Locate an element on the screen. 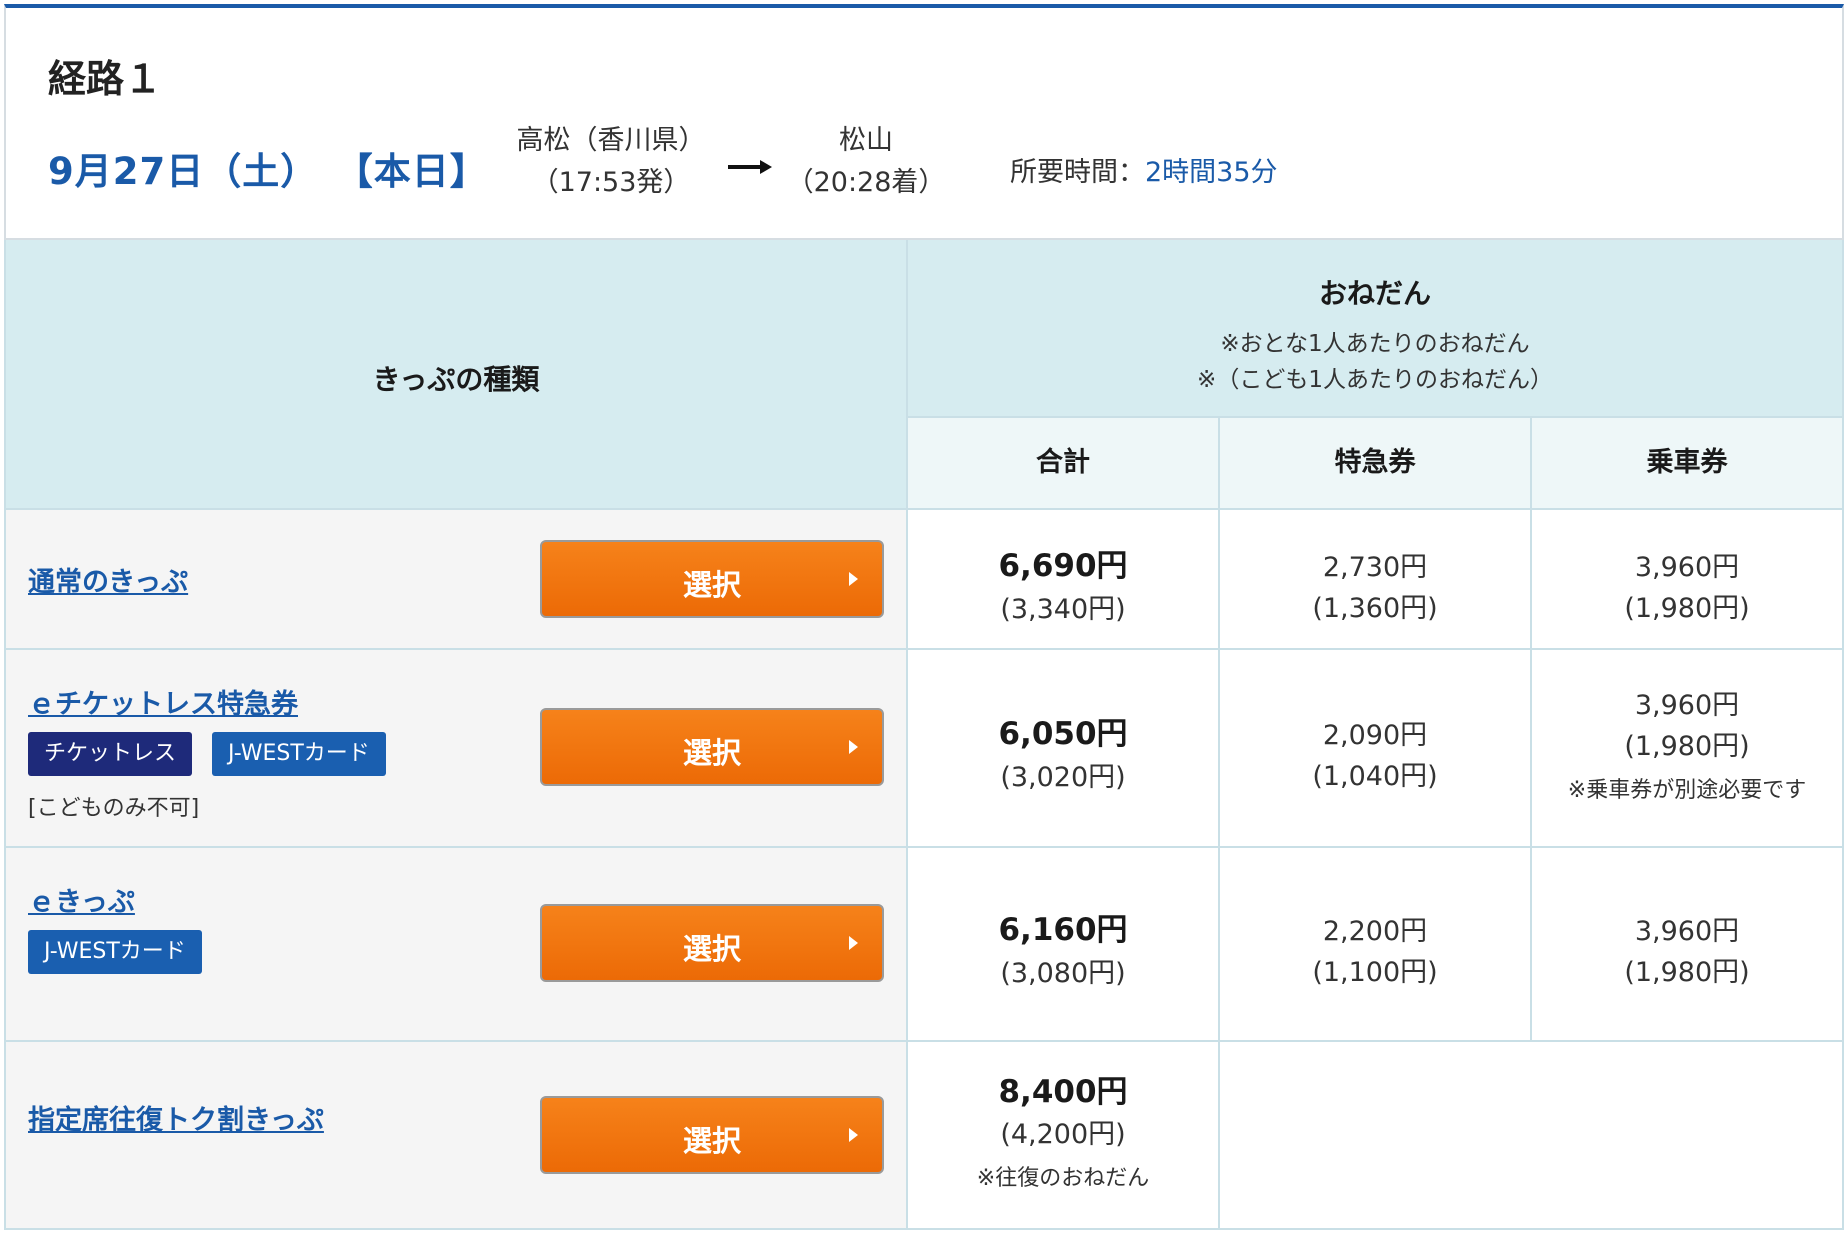 This screenshot has width=1848, height=1236. price-total: 6,050円 is located at coordinates (1063, 734).